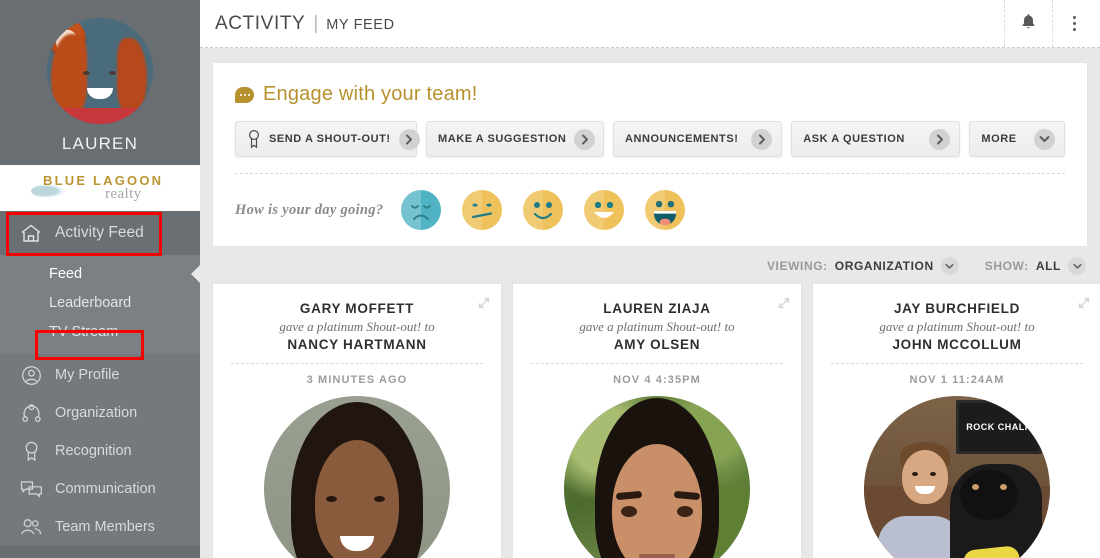  Describe the element at coordinates (957, 308) in the screenshot. I see `feed-giver-name: JAY BURCHFIELD` at that location.